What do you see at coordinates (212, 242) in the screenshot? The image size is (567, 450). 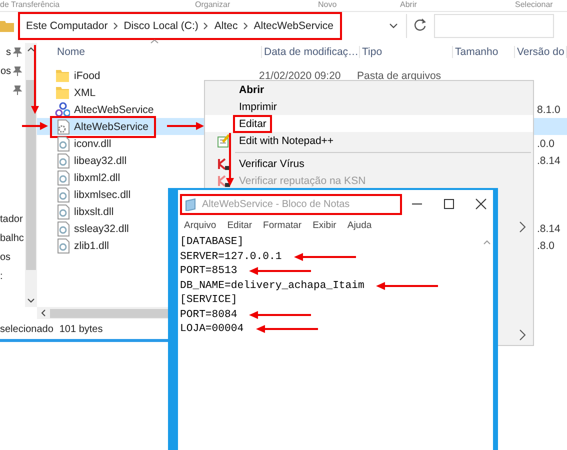 I see `text-line: [DATABASE]` at bounding box center [212, 242].